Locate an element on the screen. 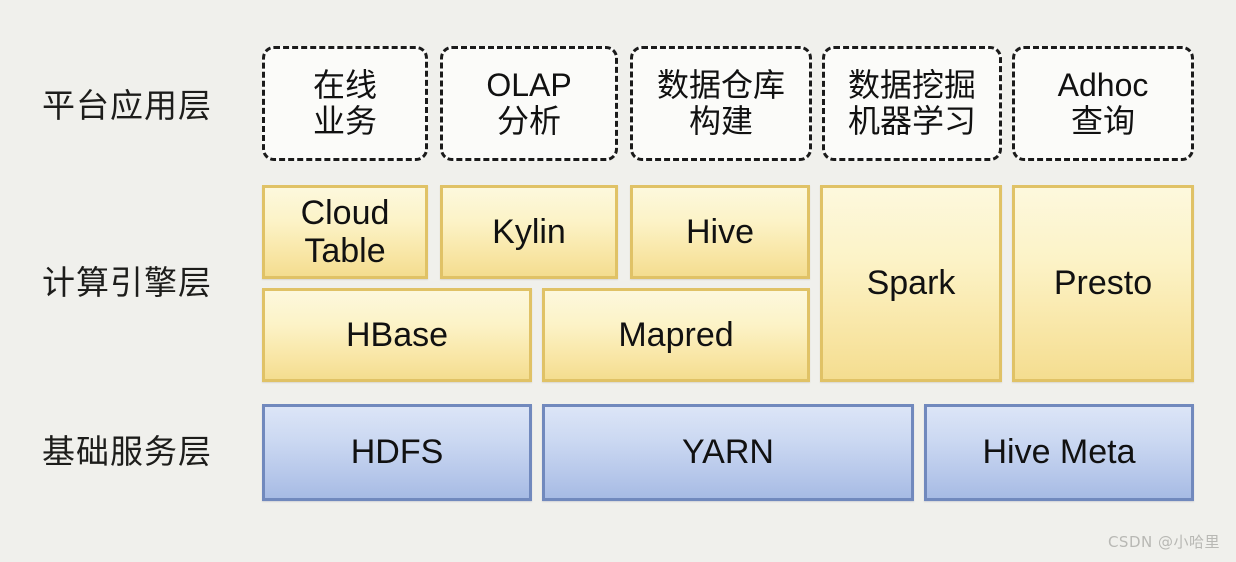 The width and height of the screenshot is (1236, 562). app-box-olap-analysis-line2: 分析 is located at coordinates (528, 120).